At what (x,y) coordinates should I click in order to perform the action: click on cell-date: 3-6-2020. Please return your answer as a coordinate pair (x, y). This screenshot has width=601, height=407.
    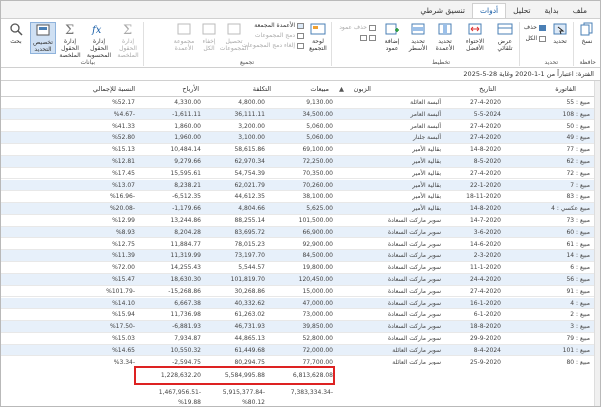
    Looking at the image, I should click on (487, 232).